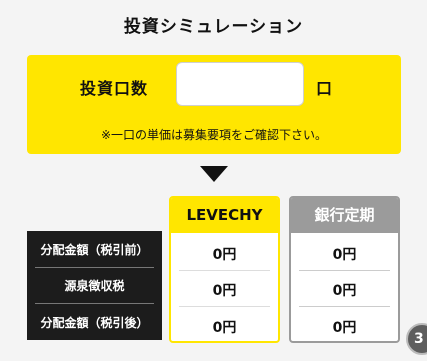 Image resolution: width=427 pixels, height=361 pixels. What do you see at coordinates (214, 174) in the screenshot?
I see `down-arrow-icon` at bounding box center [214, 174].